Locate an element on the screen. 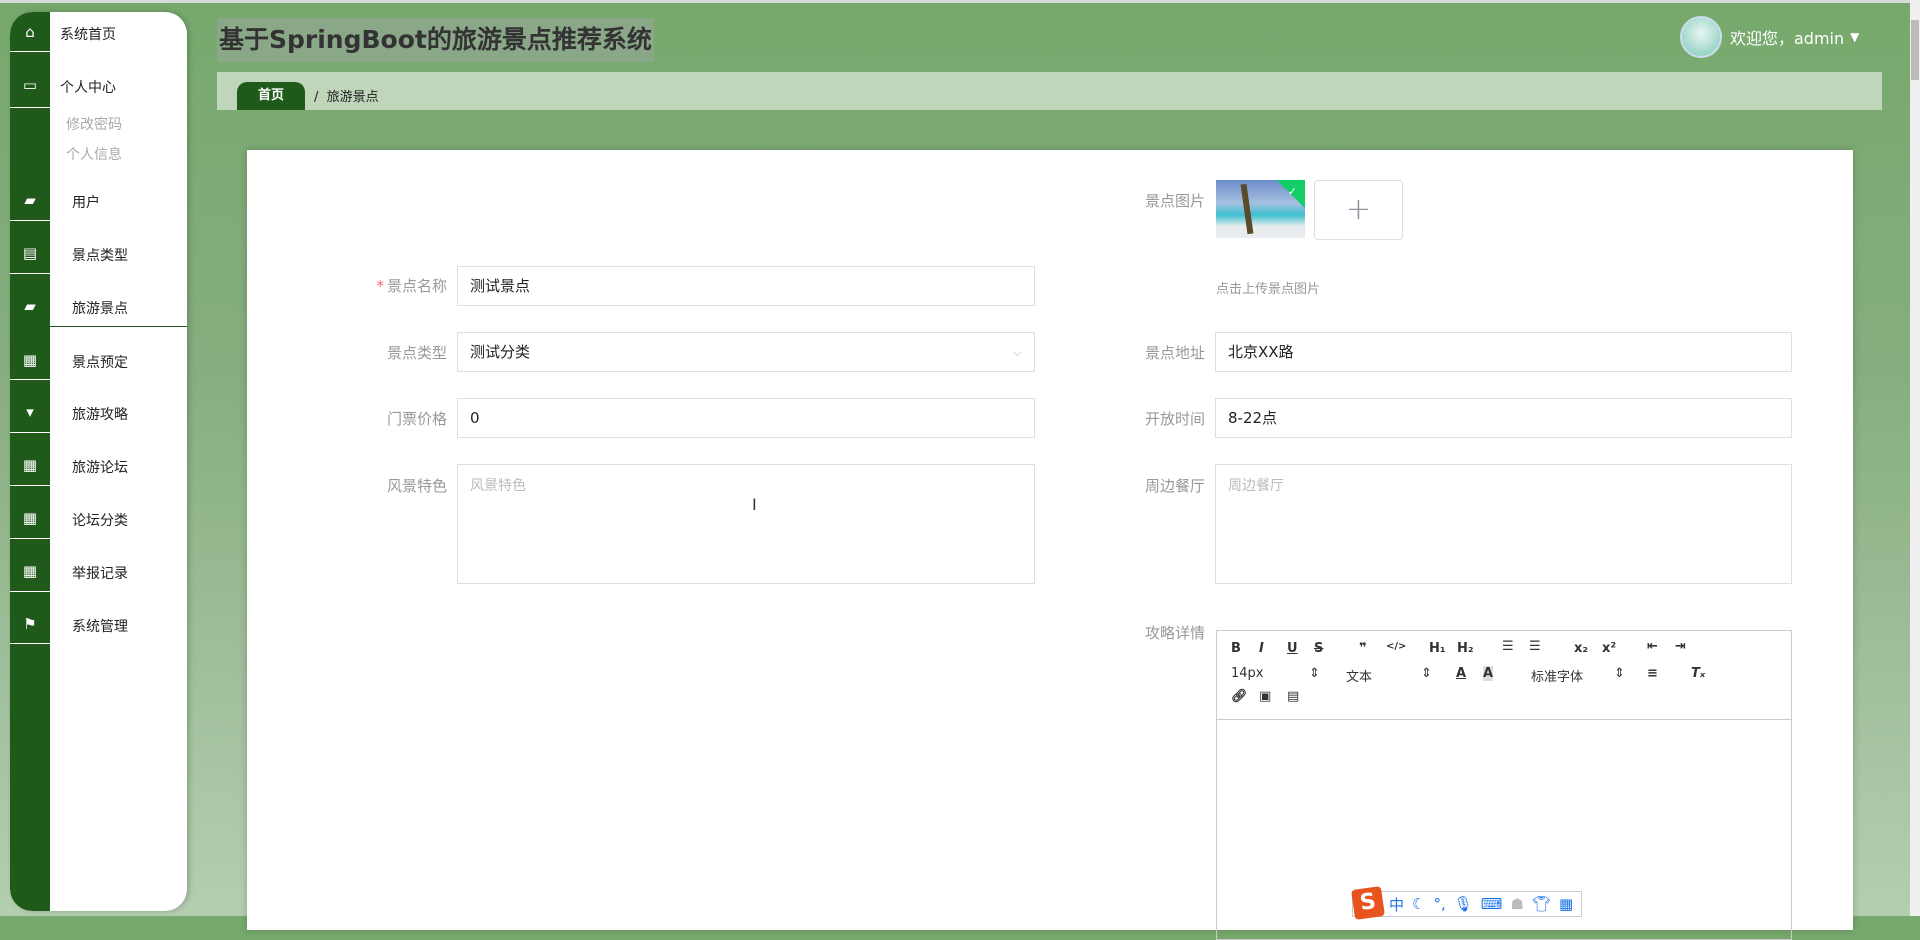 The width and height of the screenshot is (1920, 940). keyboard-icon: ⌨ is located at coordinates (1492, 904).